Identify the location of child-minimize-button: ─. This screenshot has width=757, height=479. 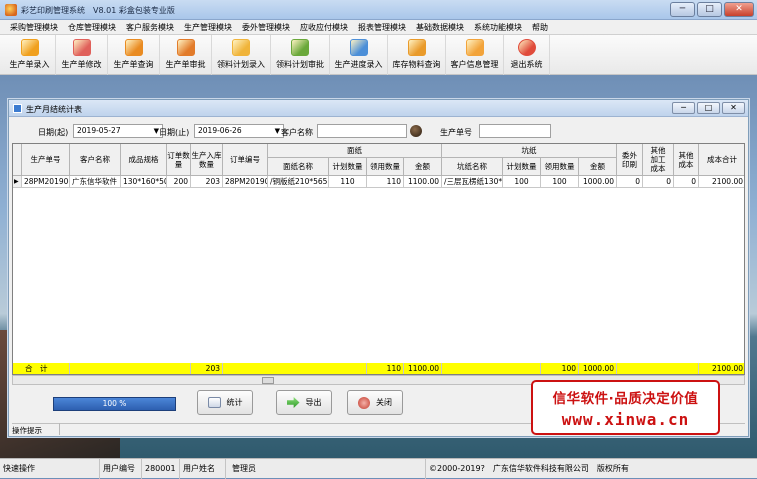
(683, 108).